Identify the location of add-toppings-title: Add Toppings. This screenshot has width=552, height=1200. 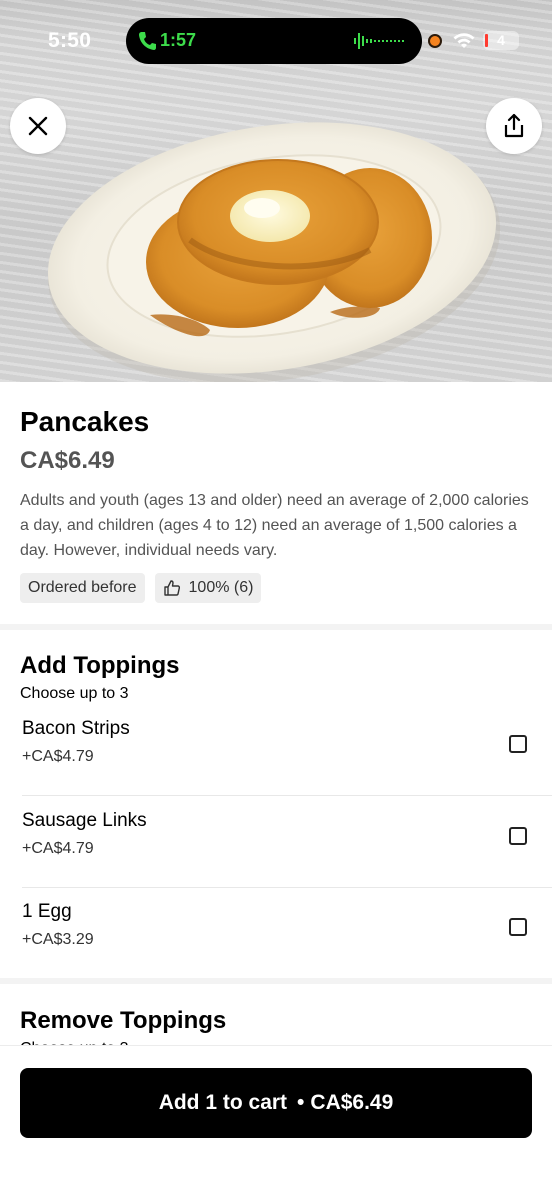
(100, 665).